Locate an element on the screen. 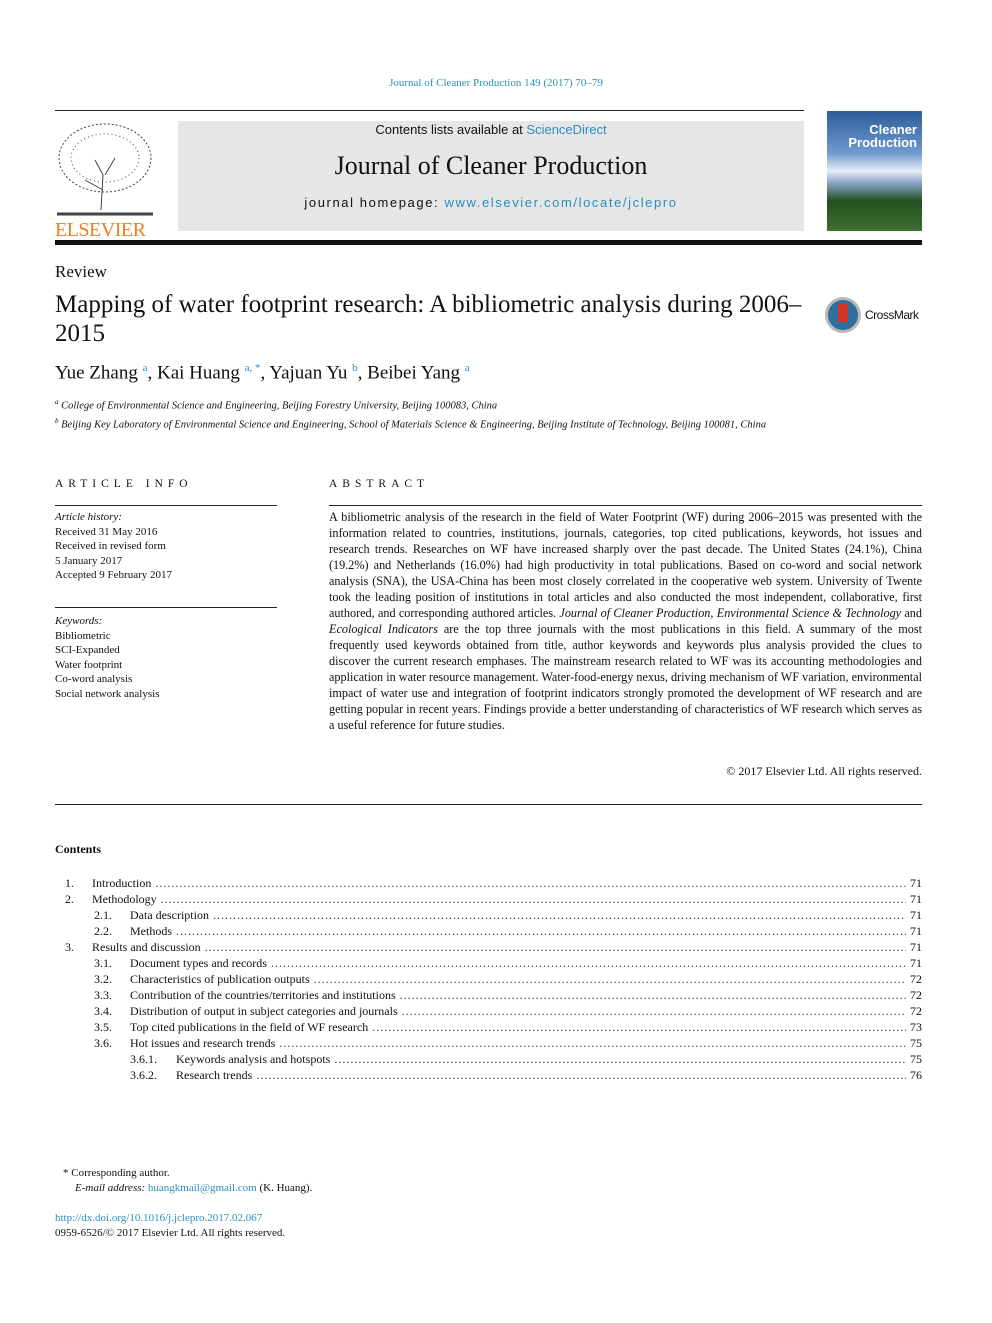  toc-number: 2. is located at coordinates (69, 899).